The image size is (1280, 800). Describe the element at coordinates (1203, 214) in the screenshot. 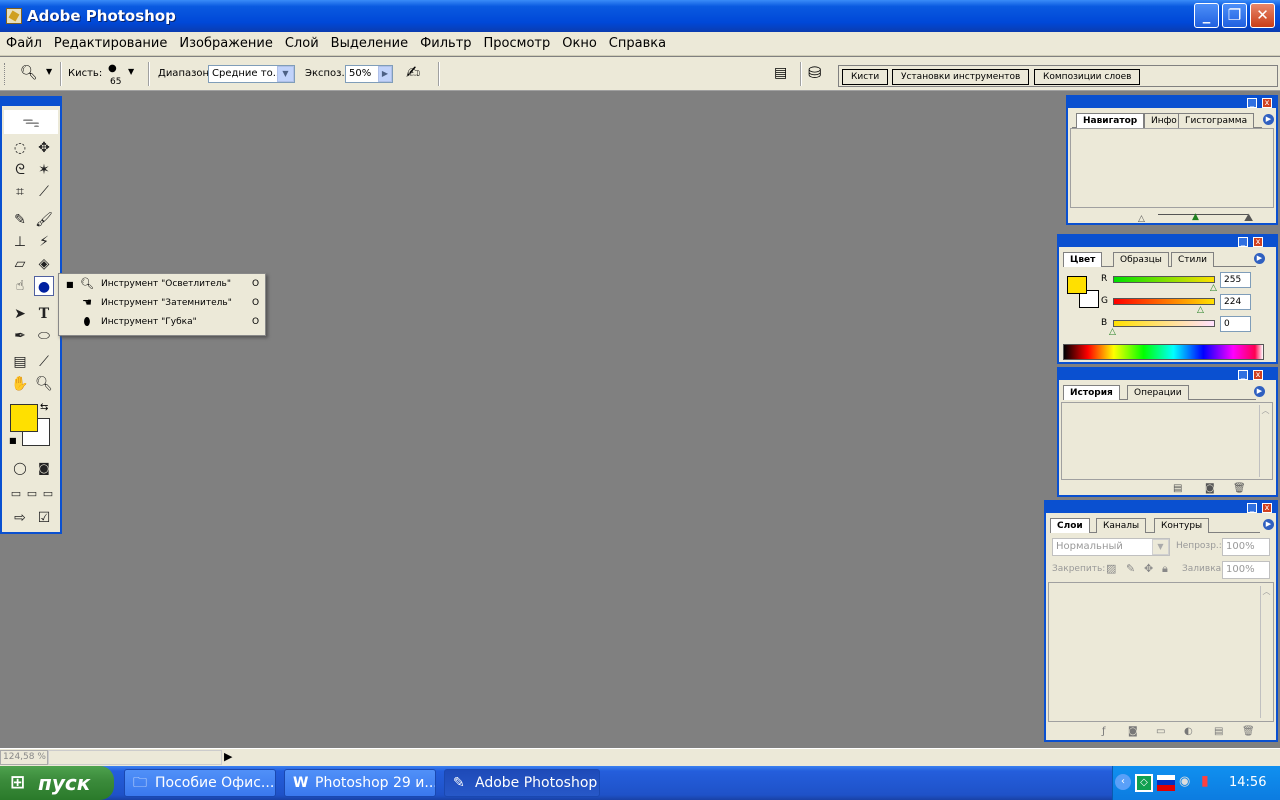

I see `zoom-slider` at that location.